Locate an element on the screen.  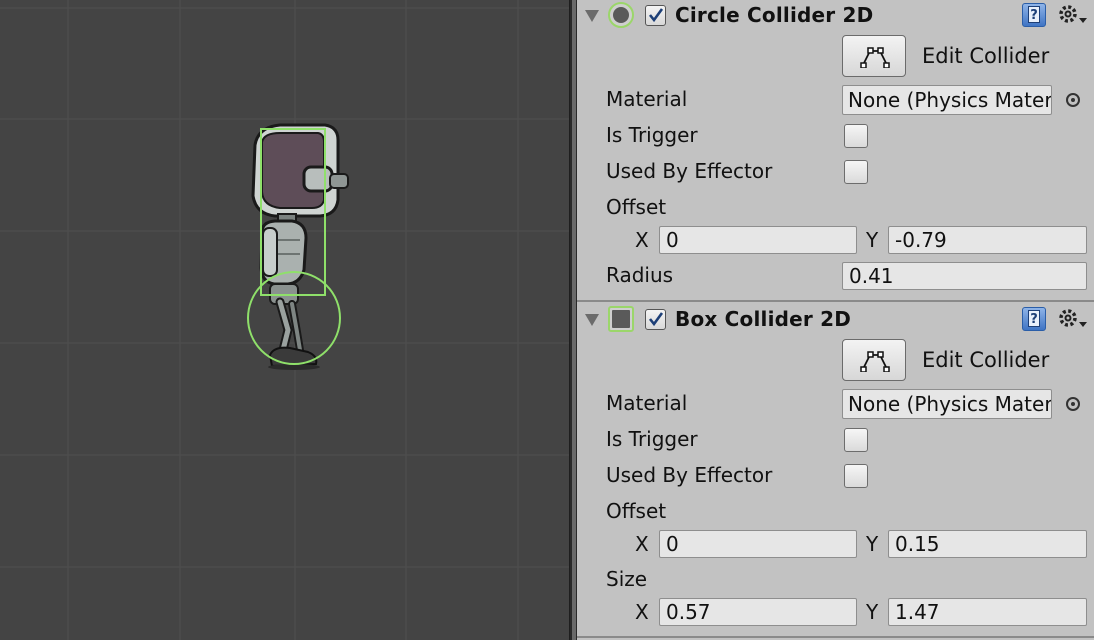
offset-y-field: 0.15 is located at coordinates (987, 544).